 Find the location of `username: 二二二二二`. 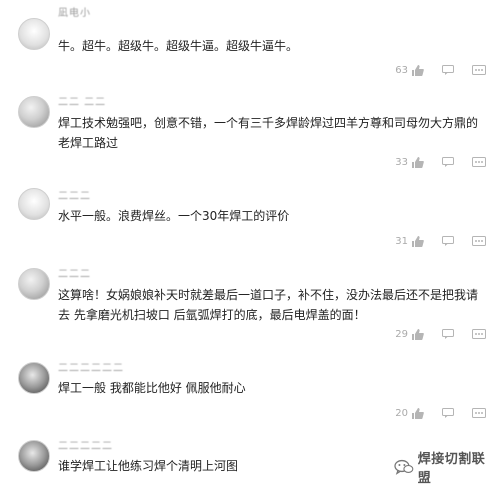

username: 二二二二二 is located at coordinates (85, 444).